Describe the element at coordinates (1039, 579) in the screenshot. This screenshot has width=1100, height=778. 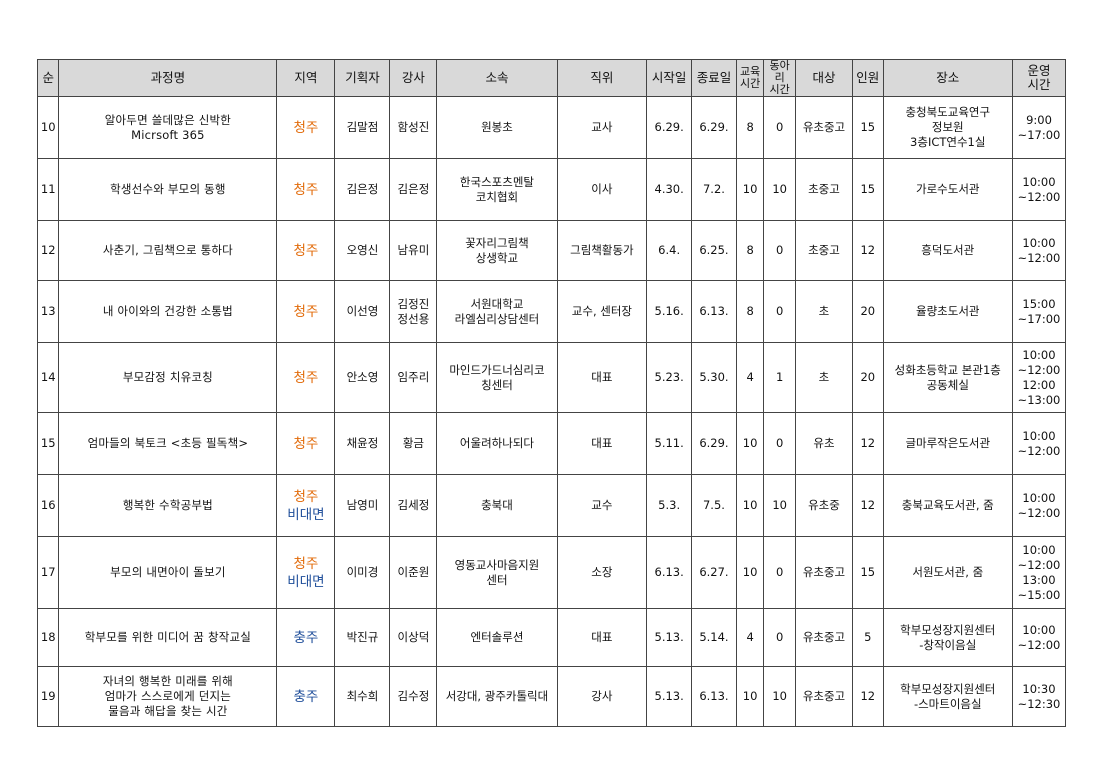
I see `op-time-line: 13:00` at that location.